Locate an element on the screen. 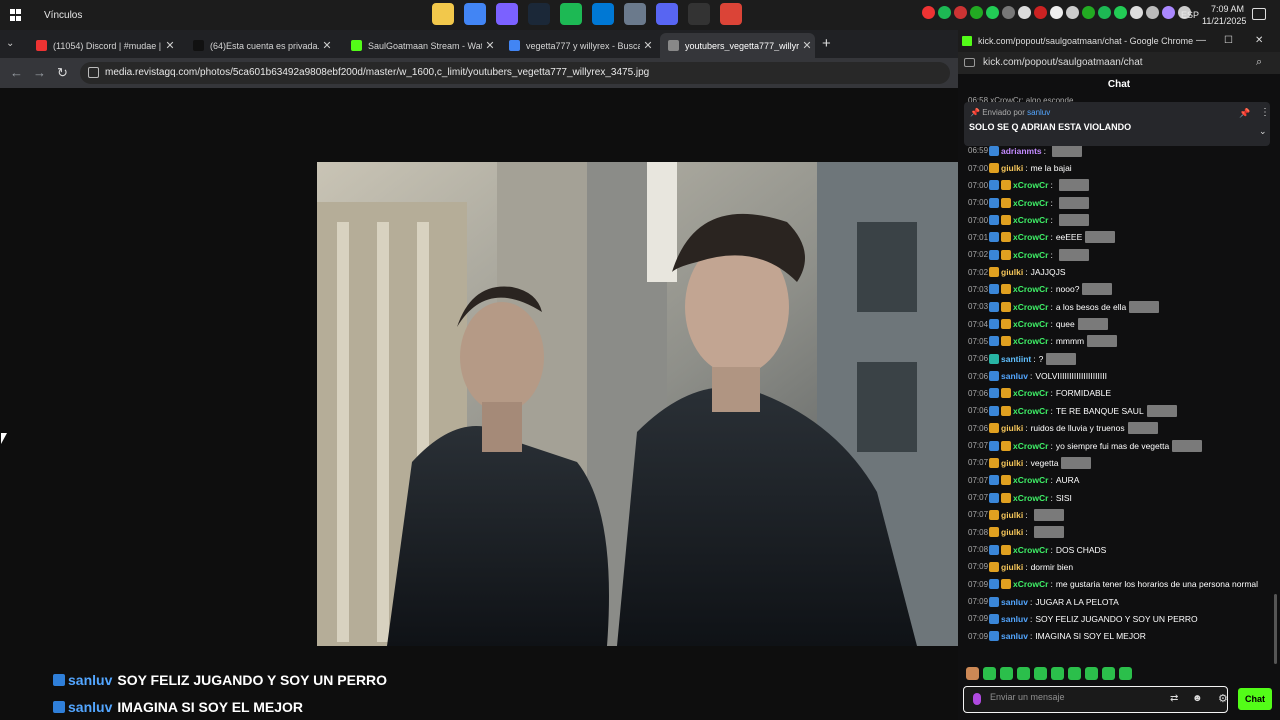 The width and height of the screenshot is (1280, 720). microphone-icon is located at coordinates (977, 699).